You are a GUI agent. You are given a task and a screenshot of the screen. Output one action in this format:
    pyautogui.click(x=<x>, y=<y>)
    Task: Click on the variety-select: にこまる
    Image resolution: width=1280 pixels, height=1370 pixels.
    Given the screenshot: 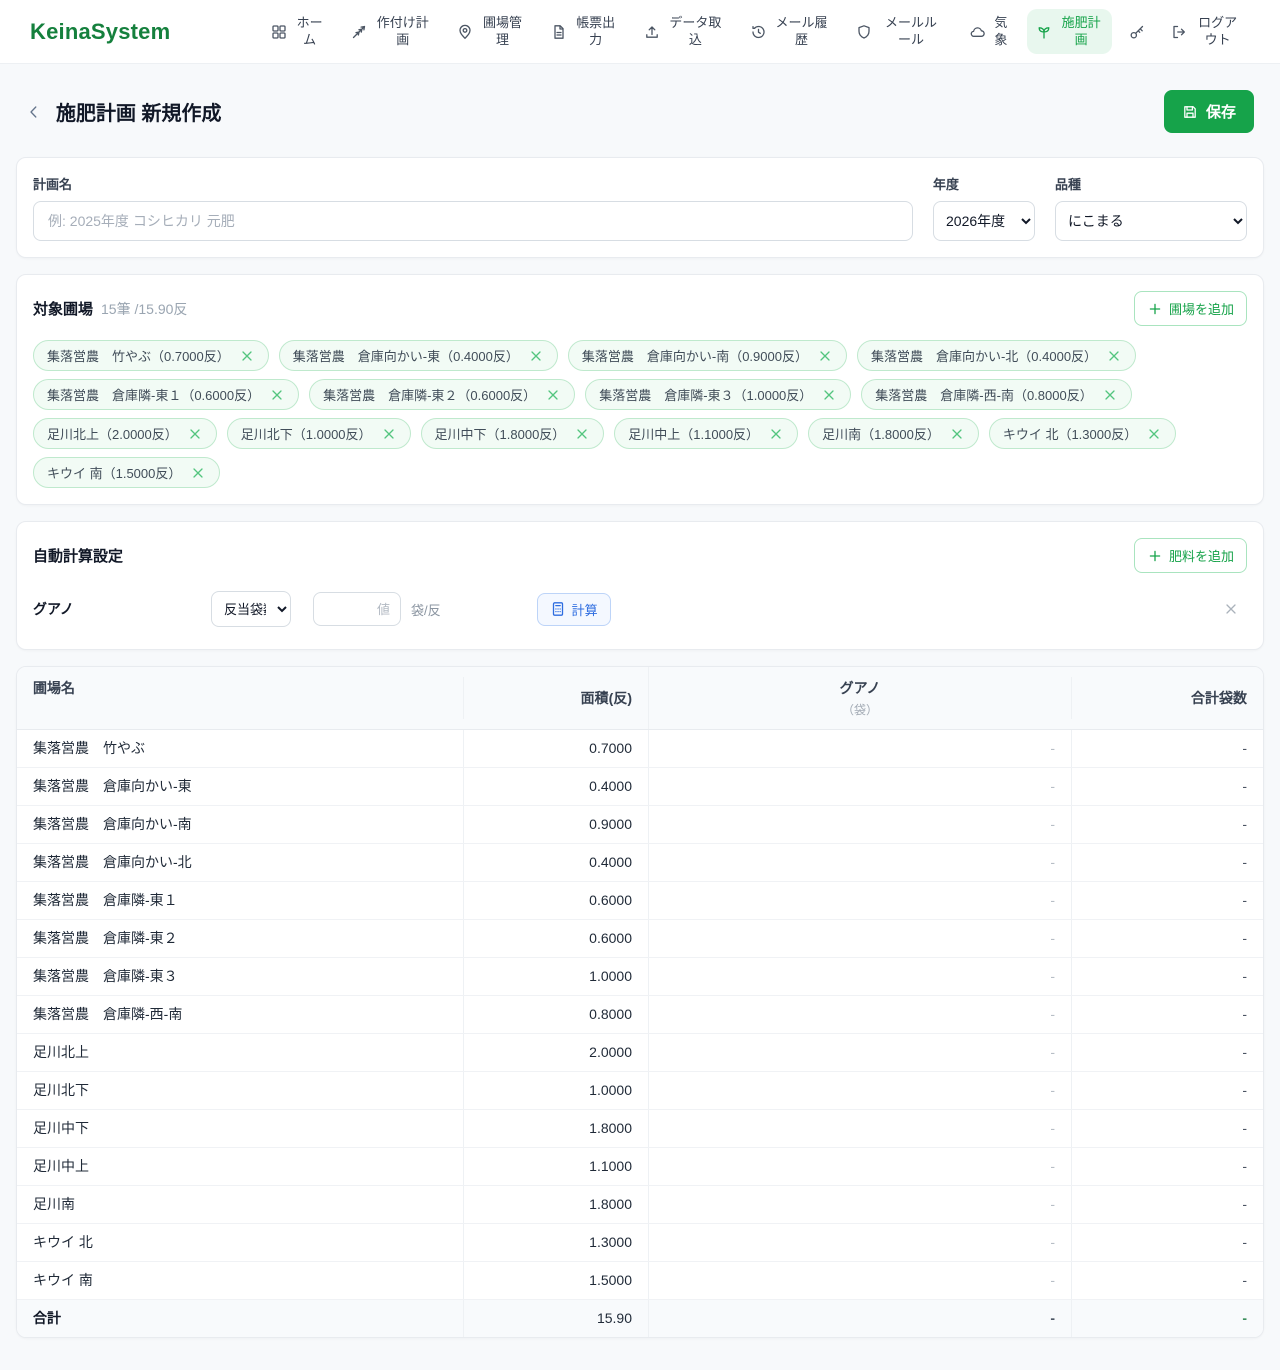 What is the action you would take?
    pyautogui.click(x=1151, y=221)
    